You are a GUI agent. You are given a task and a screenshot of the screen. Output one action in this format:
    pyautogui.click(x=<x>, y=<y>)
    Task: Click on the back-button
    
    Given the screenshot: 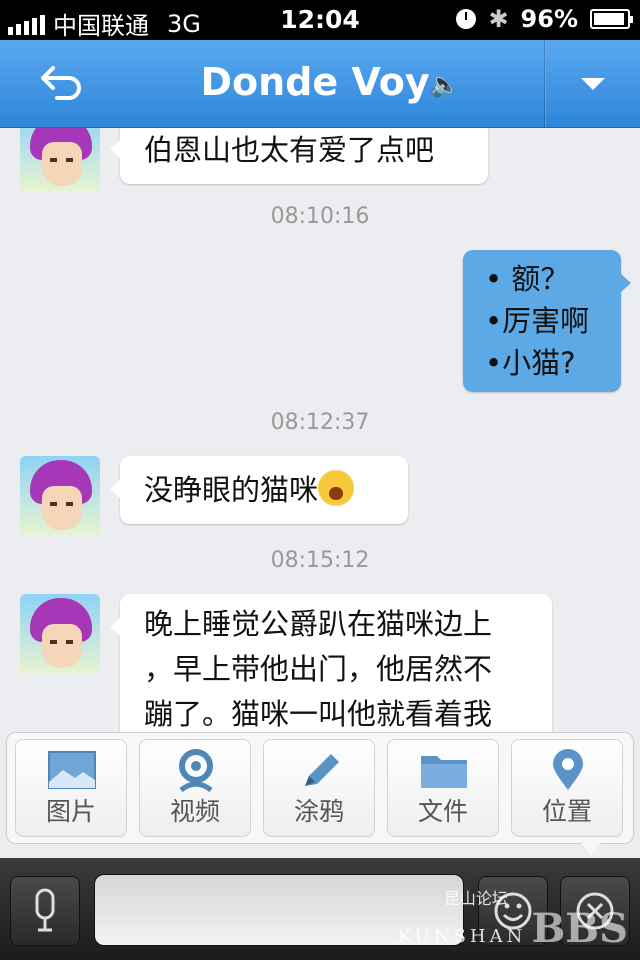 What is the action you would take?
    pyautogui.click(x=62, y=82)
    